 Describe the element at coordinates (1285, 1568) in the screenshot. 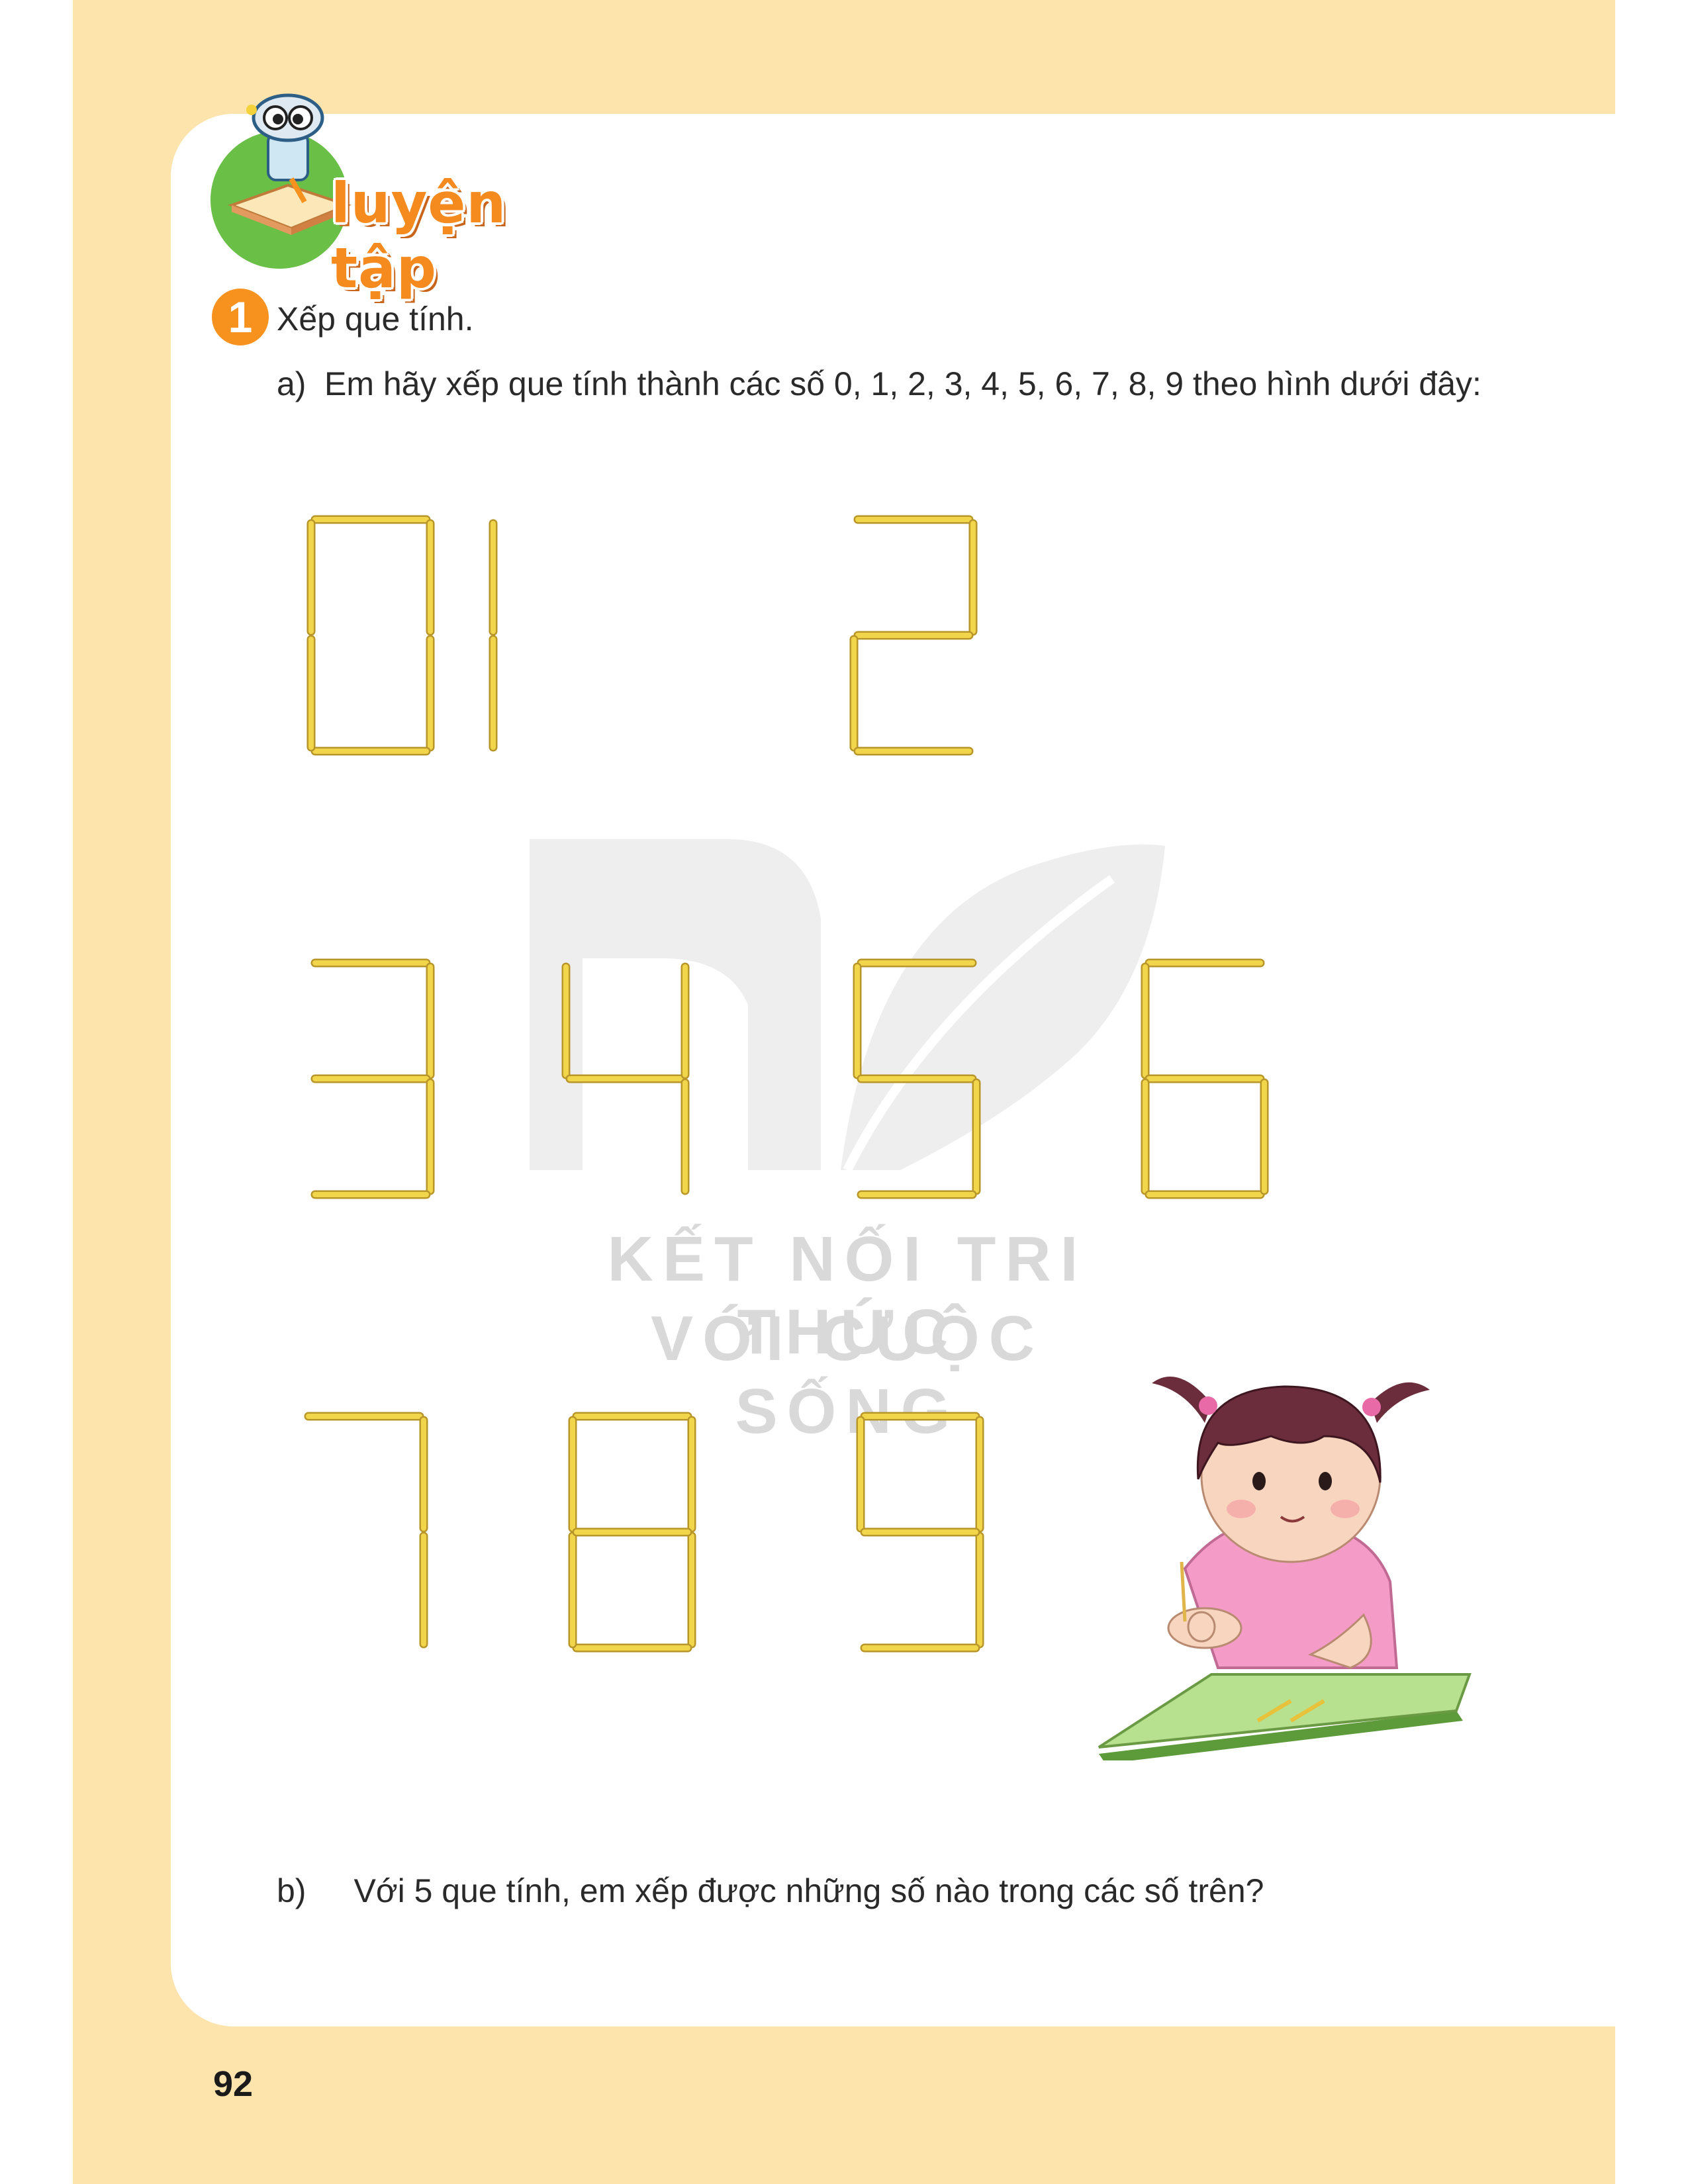

I see `girl-illustration` at that location.